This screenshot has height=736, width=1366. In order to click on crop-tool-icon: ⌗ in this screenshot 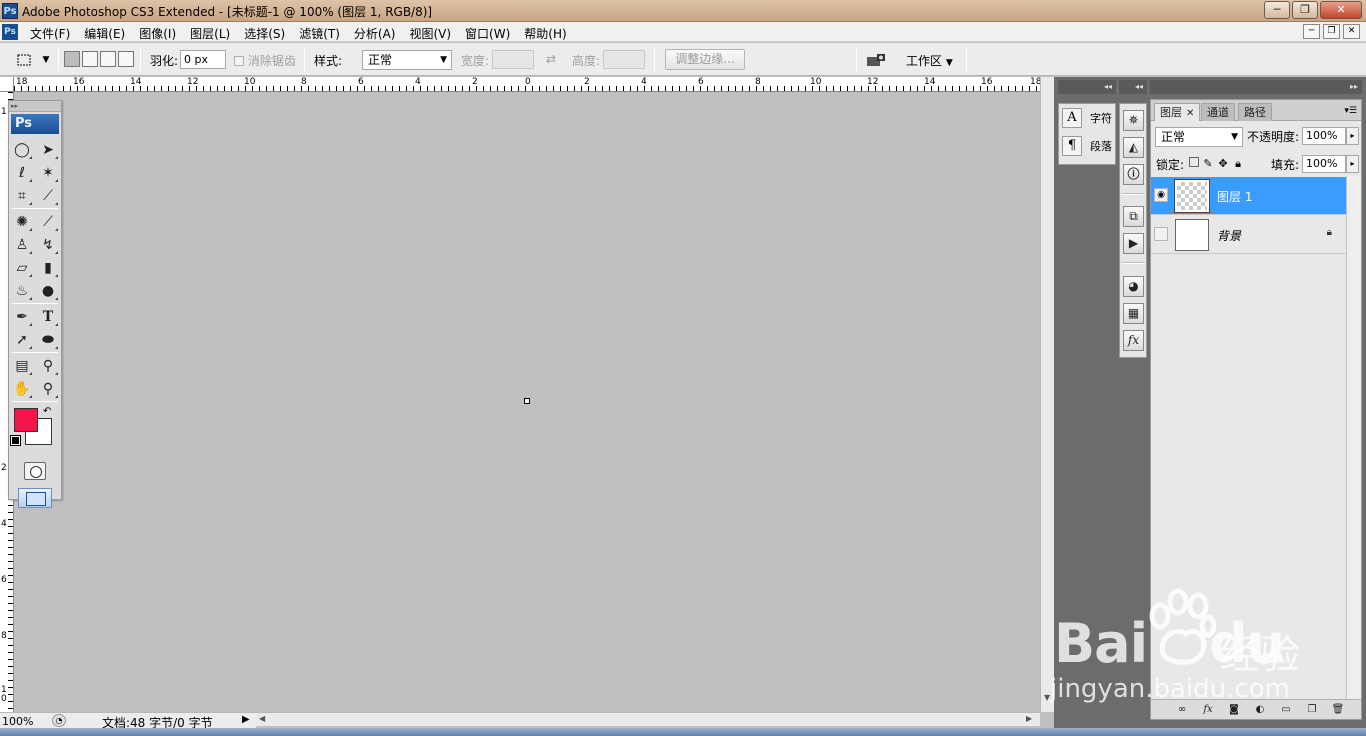, I will do `click(22, 196)`.